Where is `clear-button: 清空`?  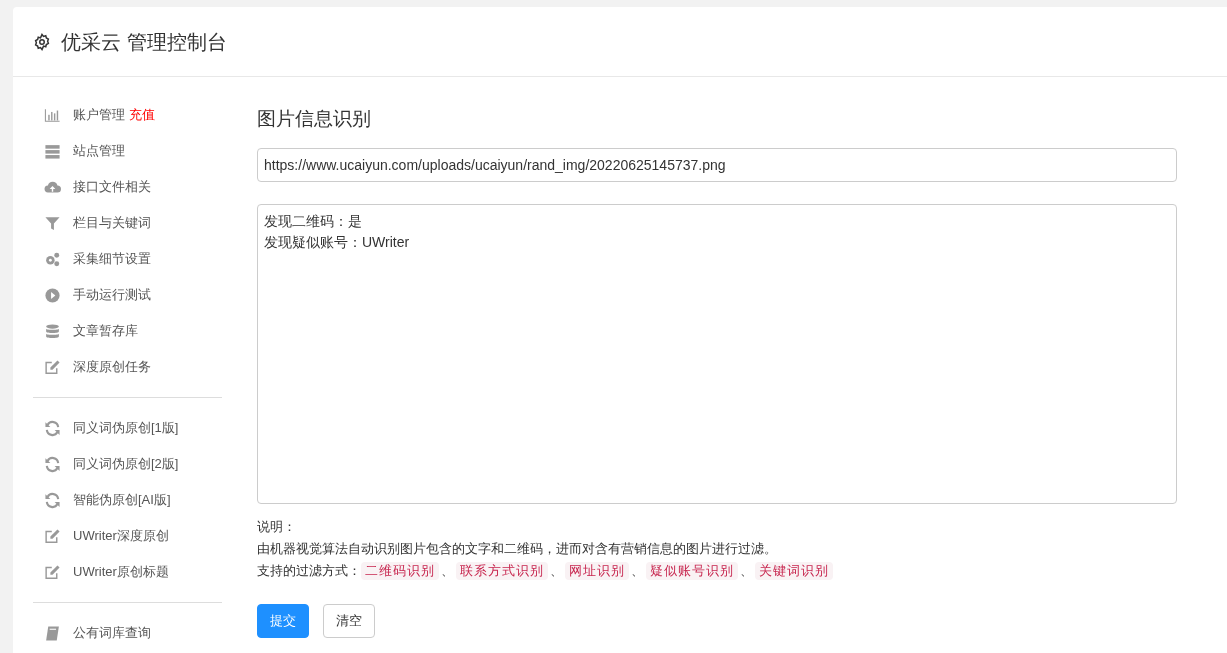 clear-button: 清空 is located at coordinates (349, 620).